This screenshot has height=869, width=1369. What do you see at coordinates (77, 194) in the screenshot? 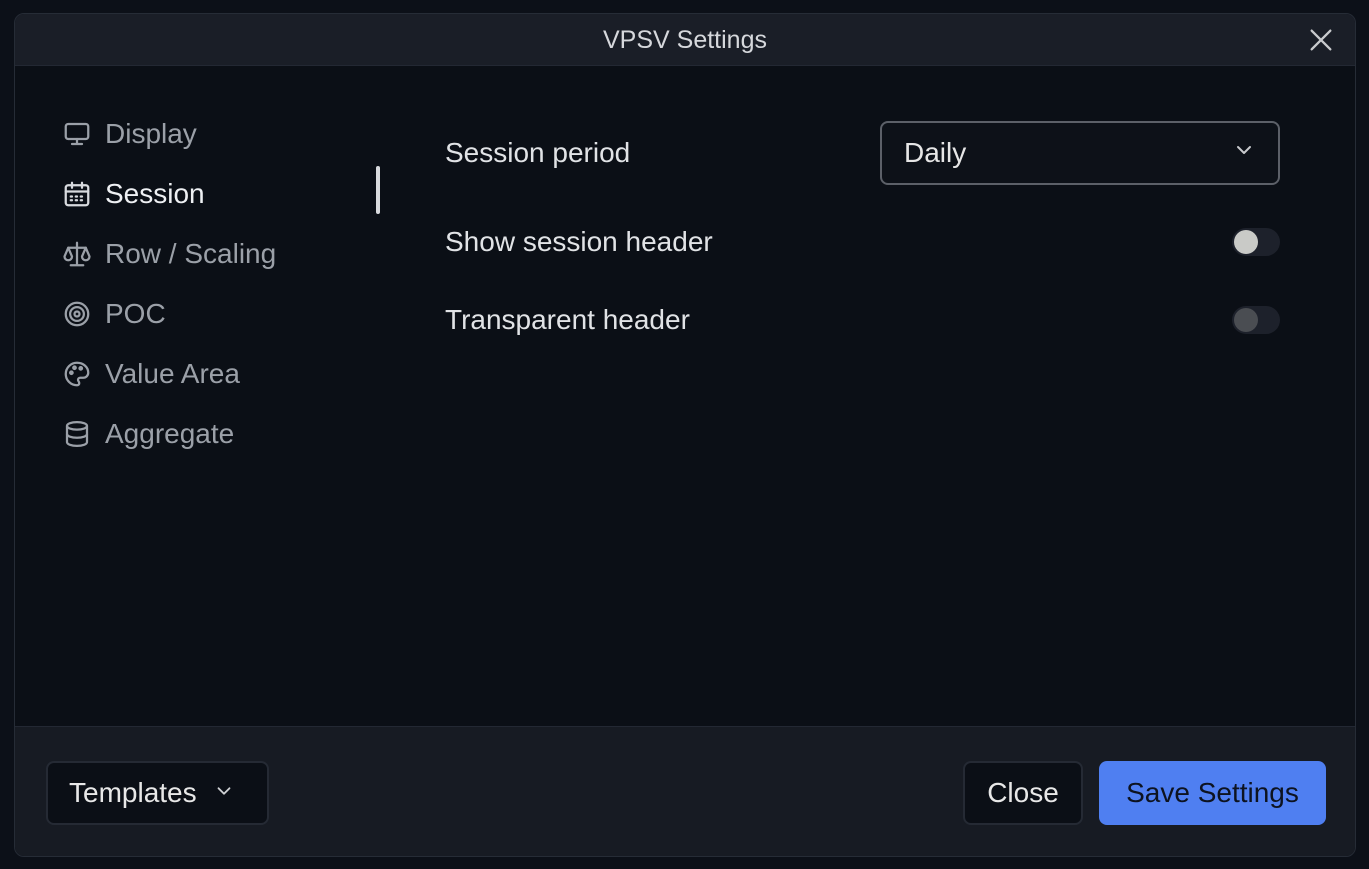
I see `calendar-icon` at bounding box center [77, 194].